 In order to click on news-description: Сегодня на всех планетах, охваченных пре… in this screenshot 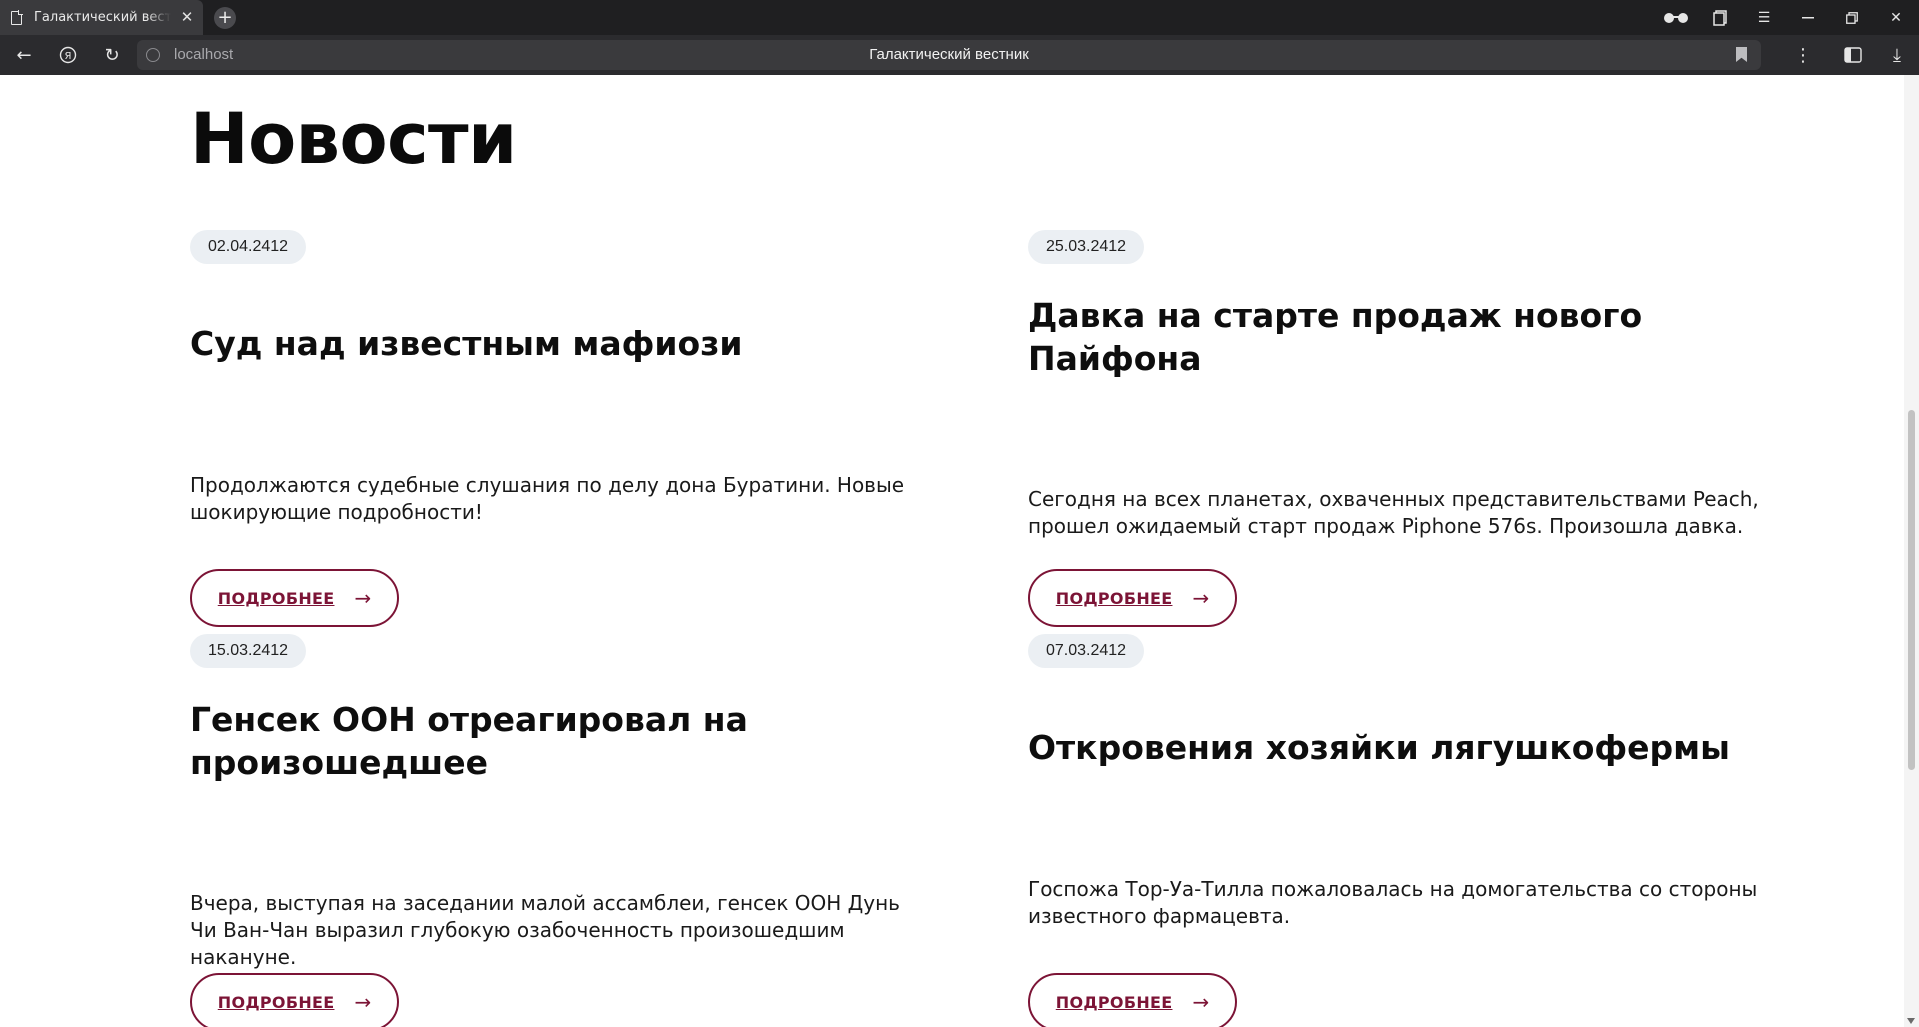, I will do `click(1393, 512)`.